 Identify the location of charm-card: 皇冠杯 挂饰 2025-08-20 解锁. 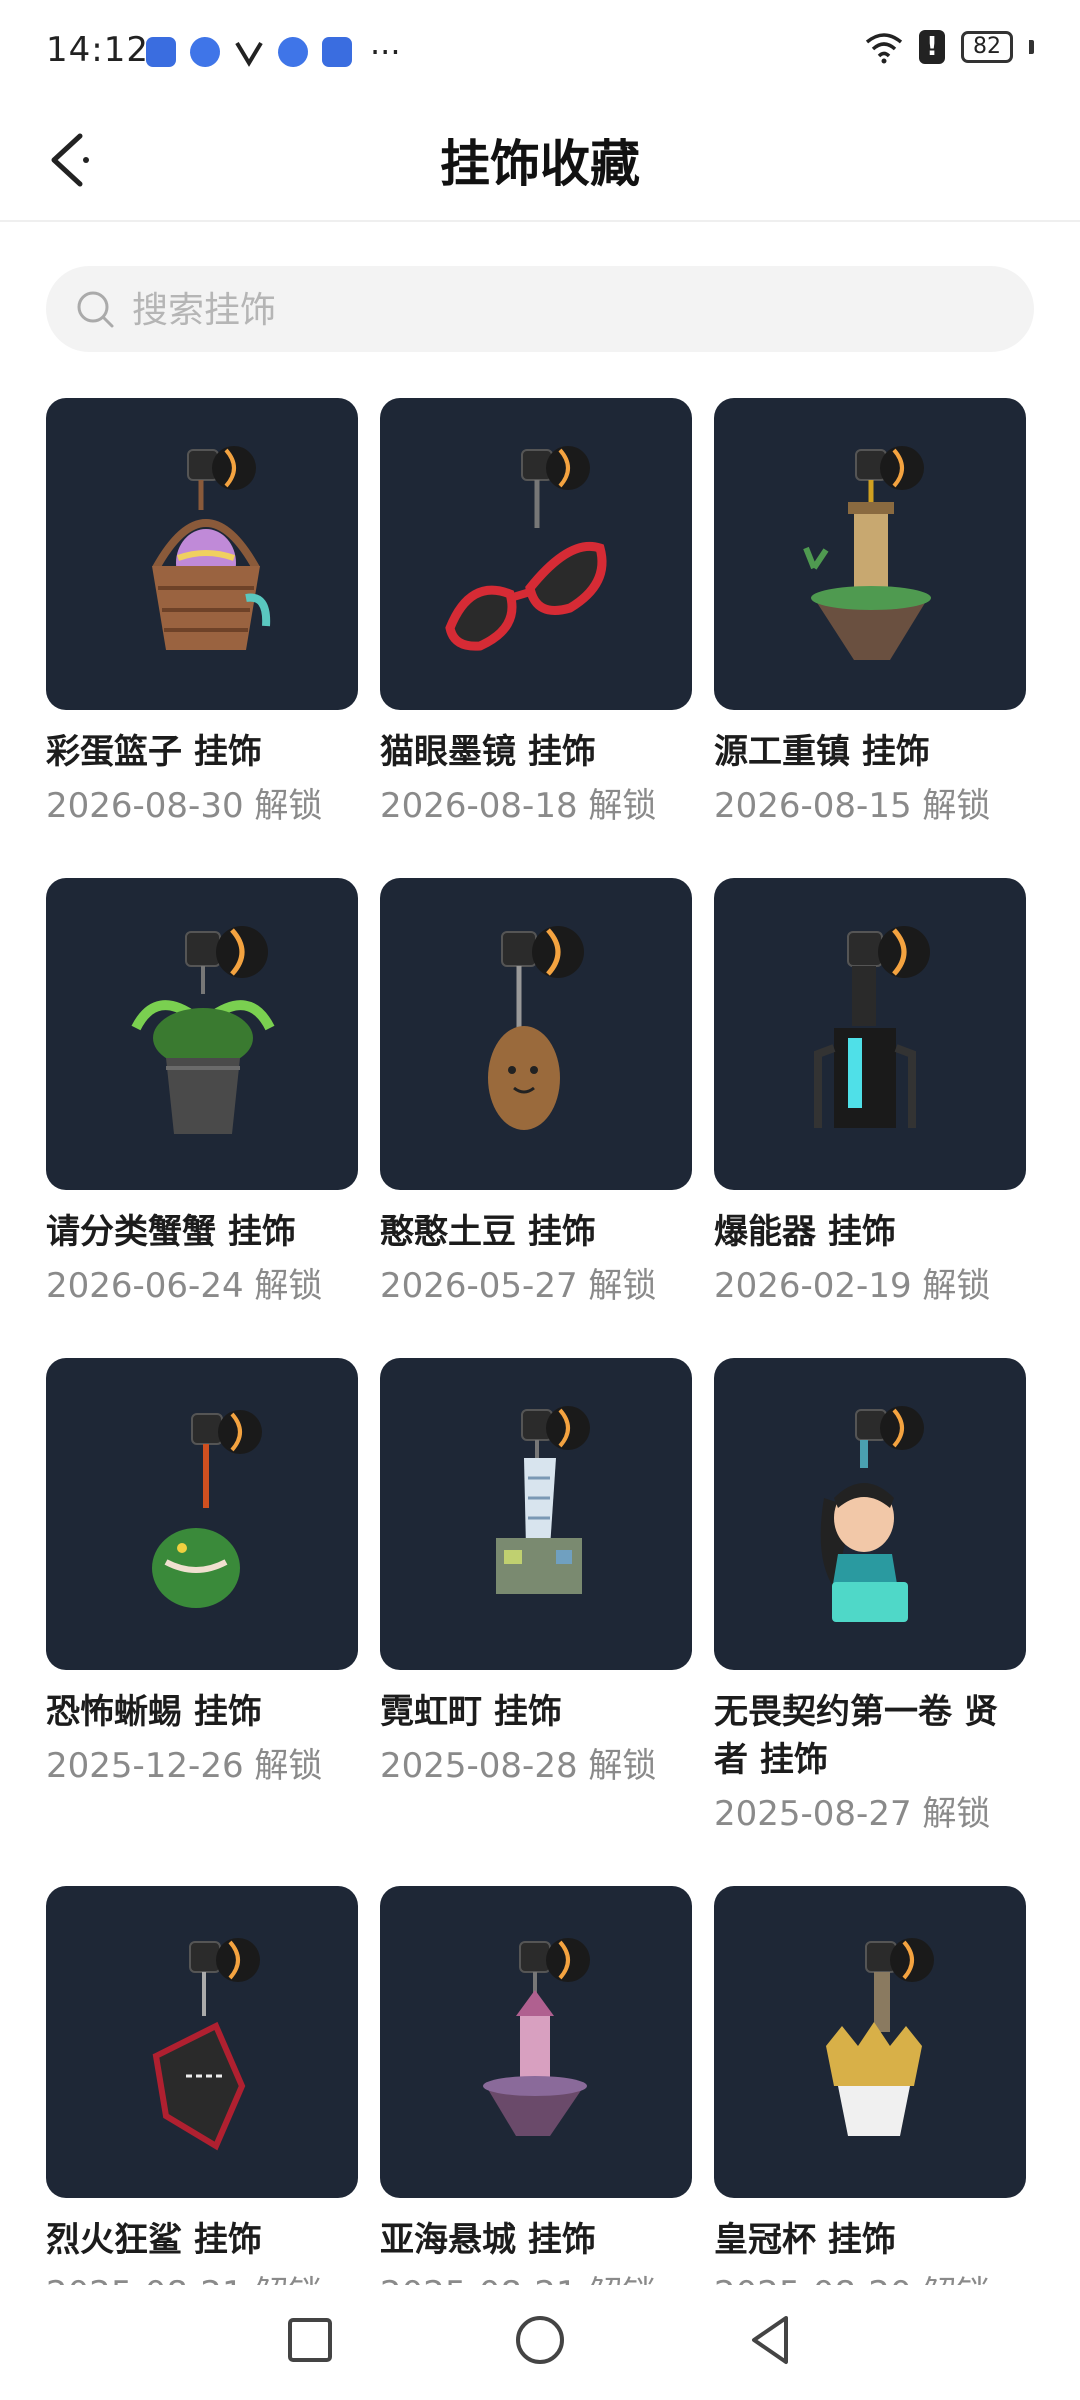
(870, 2102).